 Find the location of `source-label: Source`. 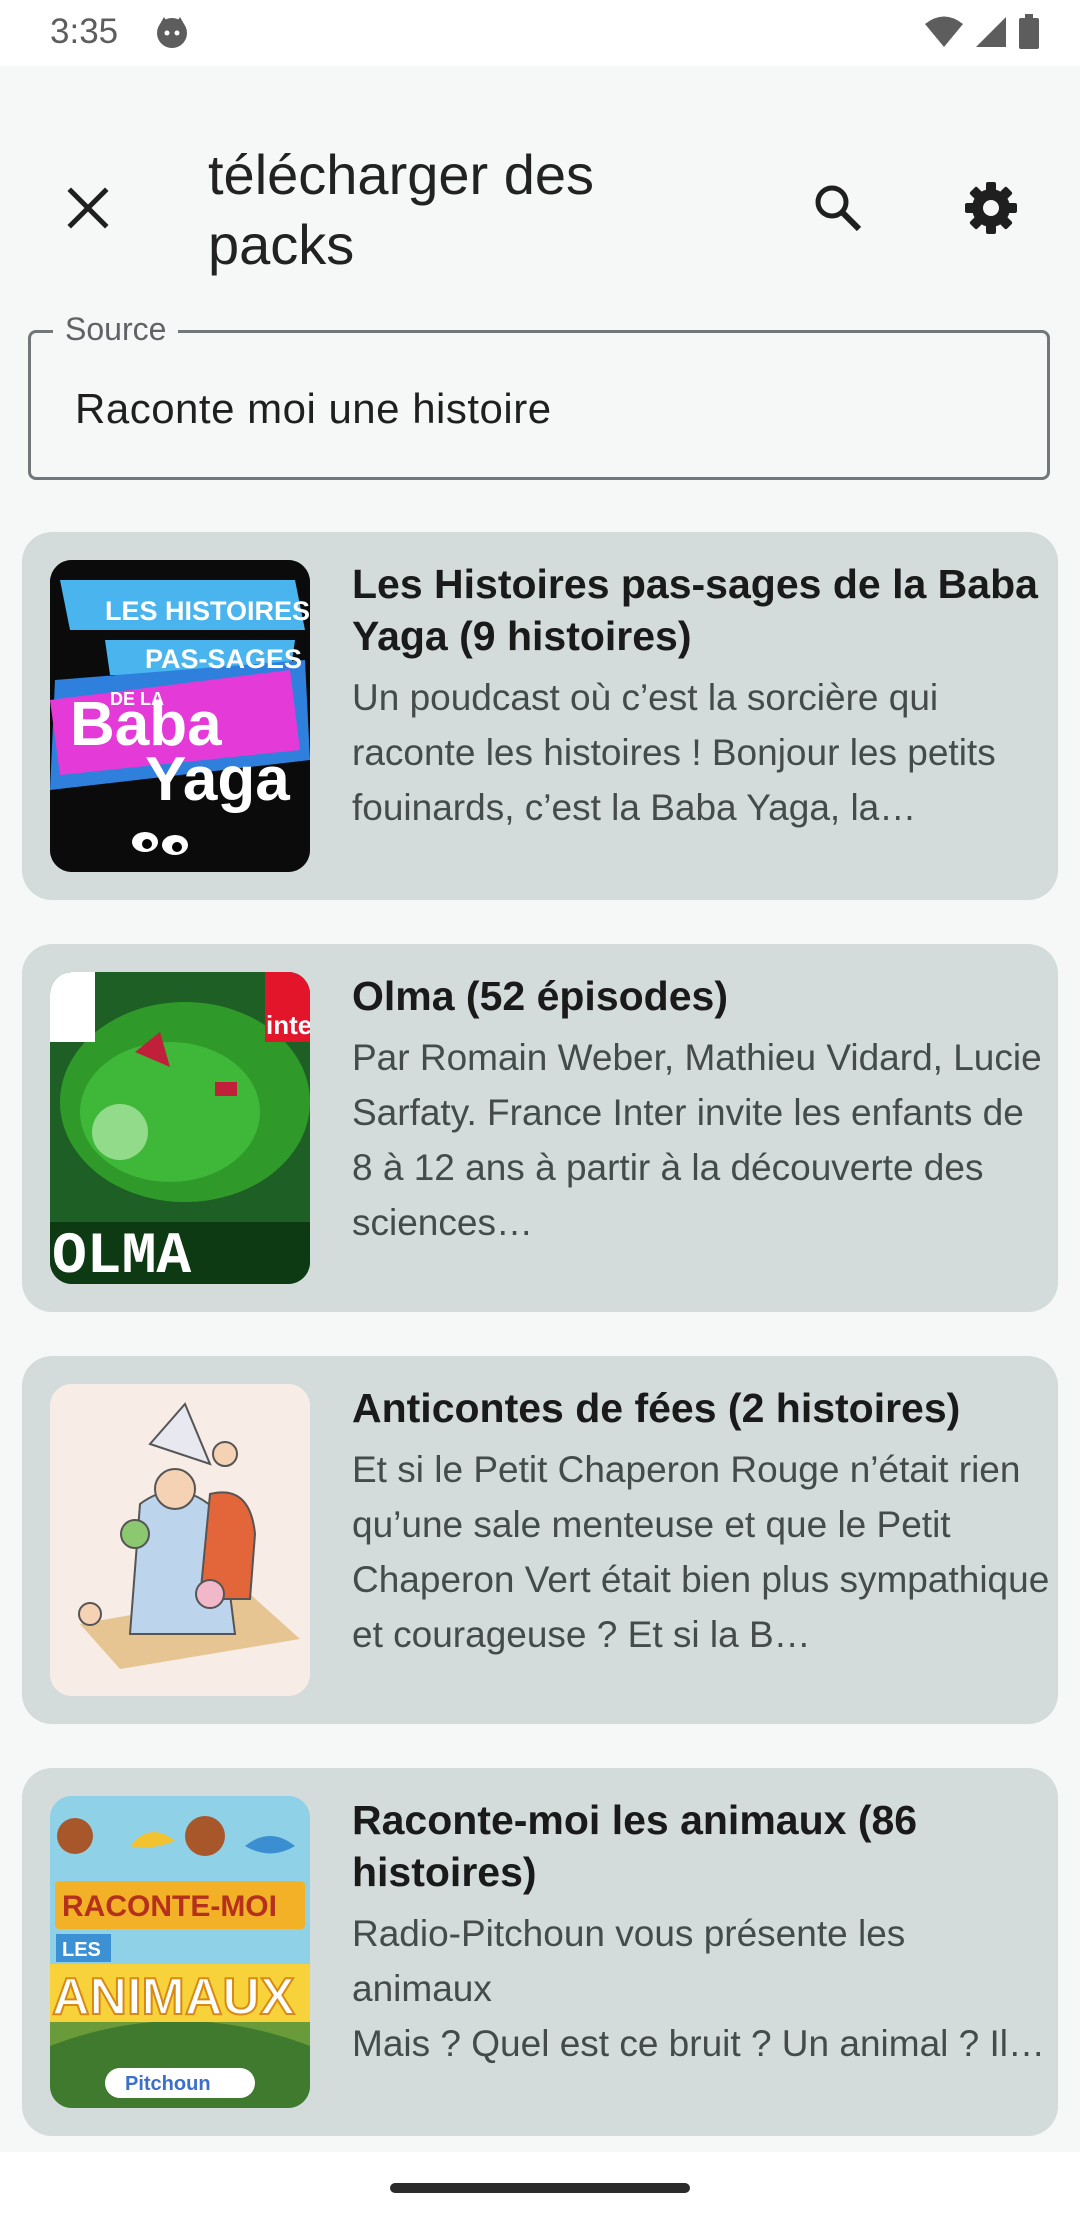

source-label: Source is located at coordinates (116, 329).